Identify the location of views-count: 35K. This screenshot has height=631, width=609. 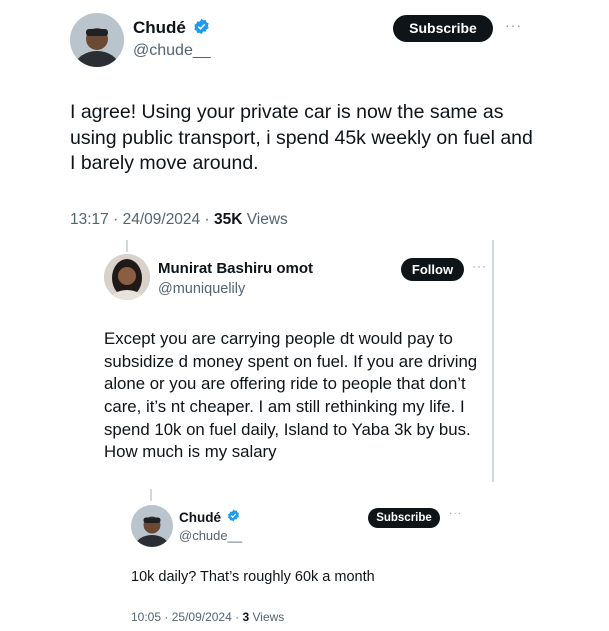
(228, 219).